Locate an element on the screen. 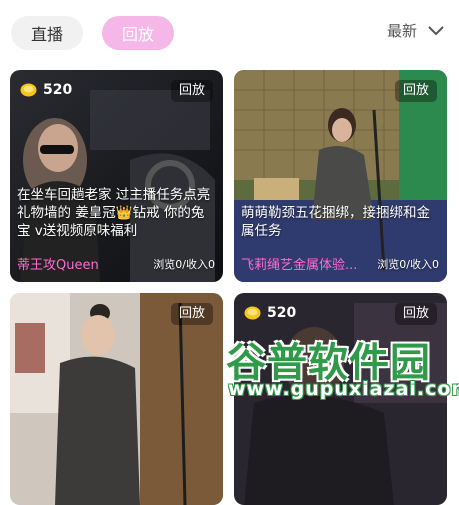  card-title: 萌萌勒颈五花捆绑，接捆绑和金属任务 is located at coordinates (335, 222).